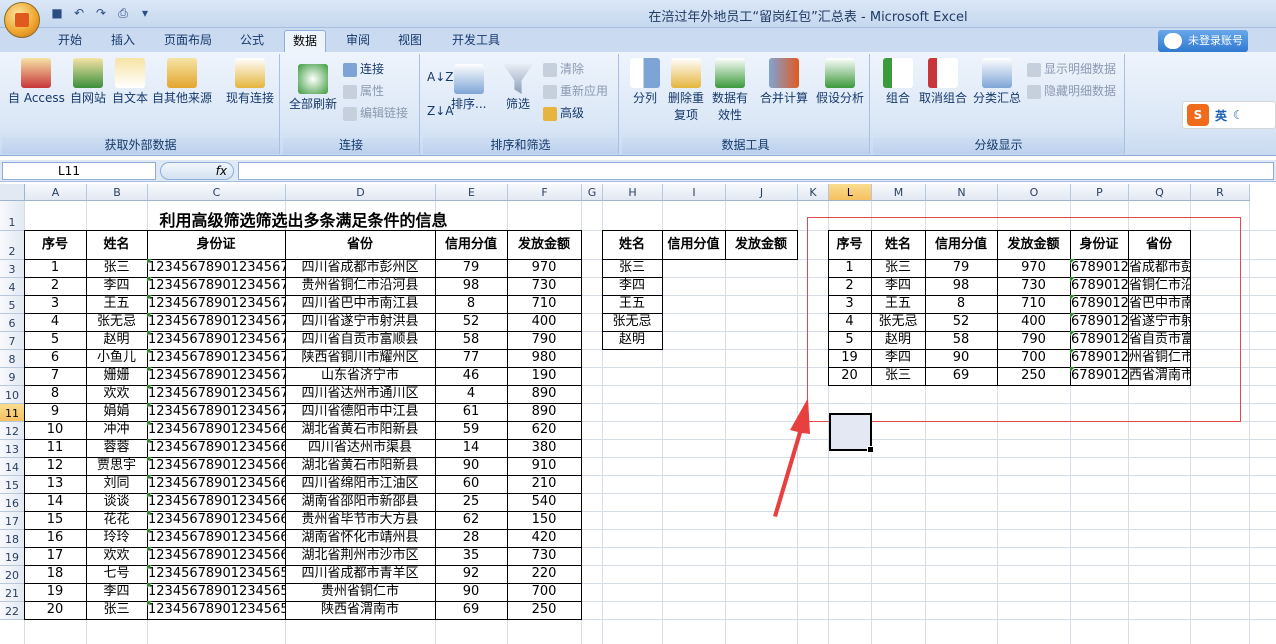  What do you see at coordinates (730, 91) in the screenshot?
I see `data-validation-button: 数据有效性` at bounding box center [730, 91].